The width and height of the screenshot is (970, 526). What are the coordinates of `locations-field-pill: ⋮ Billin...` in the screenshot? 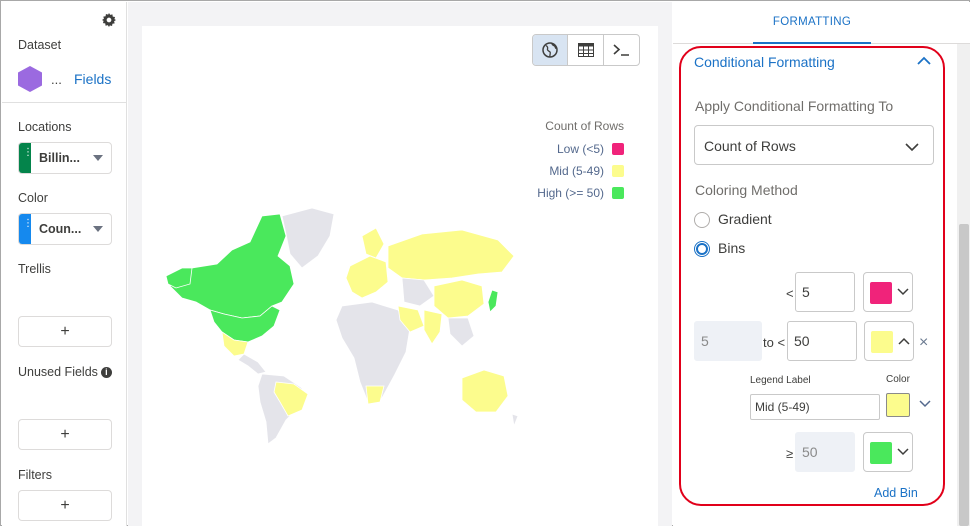 It's located at (65, 158).